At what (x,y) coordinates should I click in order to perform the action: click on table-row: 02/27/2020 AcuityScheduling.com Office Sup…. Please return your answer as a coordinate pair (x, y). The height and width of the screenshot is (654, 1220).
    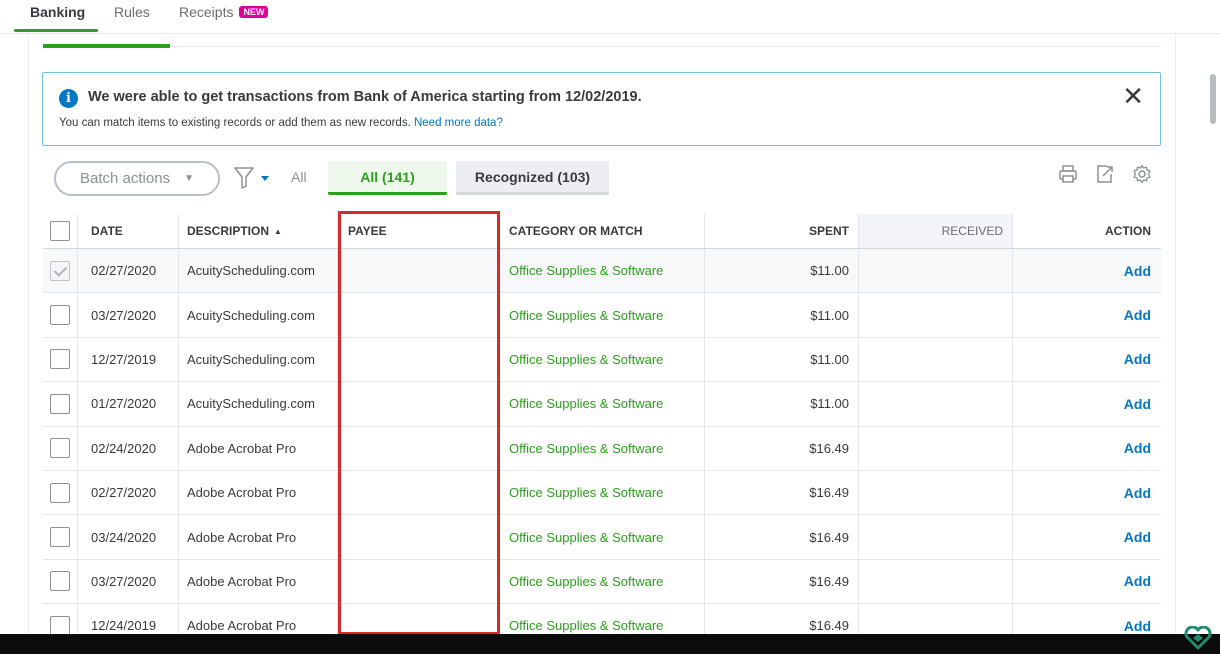
    Looking at the image, I should click on (602, 271).